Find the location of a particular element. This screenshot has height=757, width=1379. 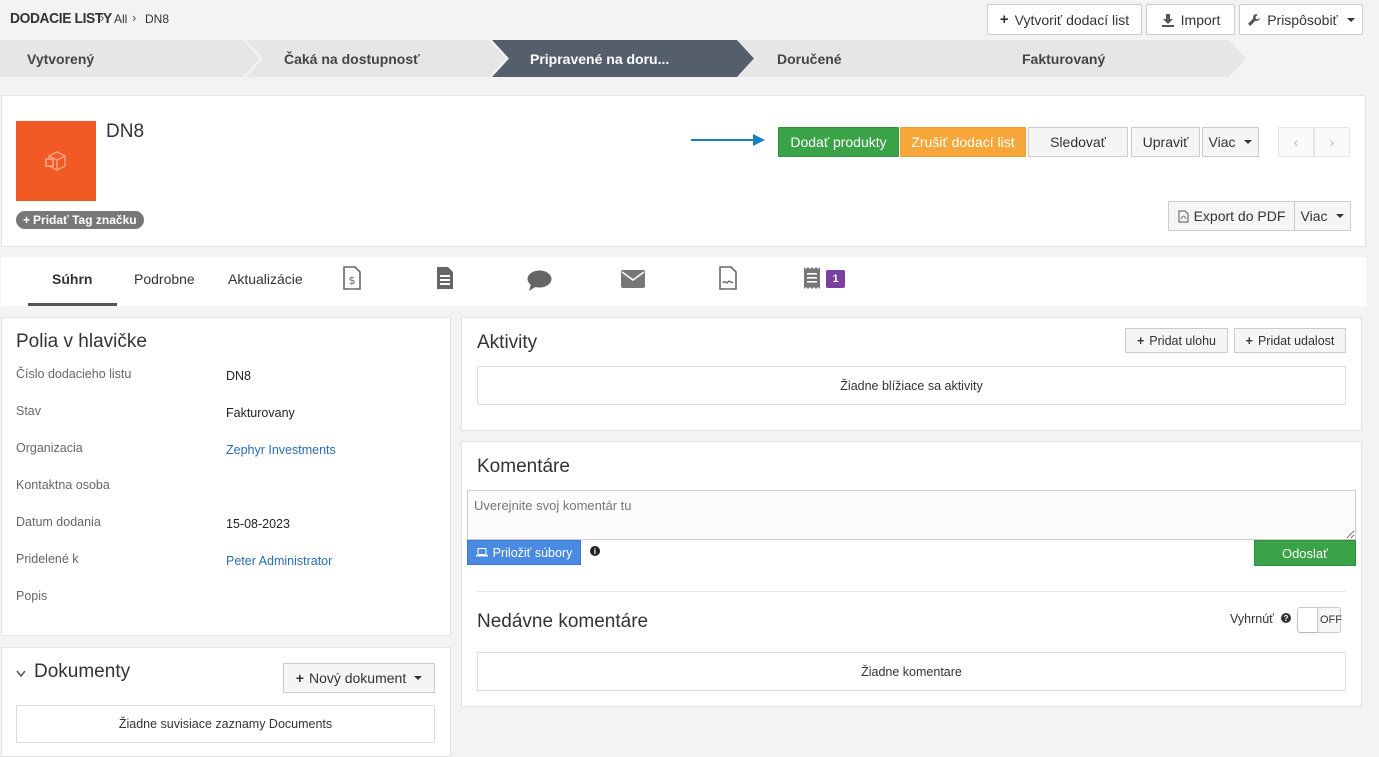

pipeline-step-label: Vytvorený is located at coordinates (61, 58).